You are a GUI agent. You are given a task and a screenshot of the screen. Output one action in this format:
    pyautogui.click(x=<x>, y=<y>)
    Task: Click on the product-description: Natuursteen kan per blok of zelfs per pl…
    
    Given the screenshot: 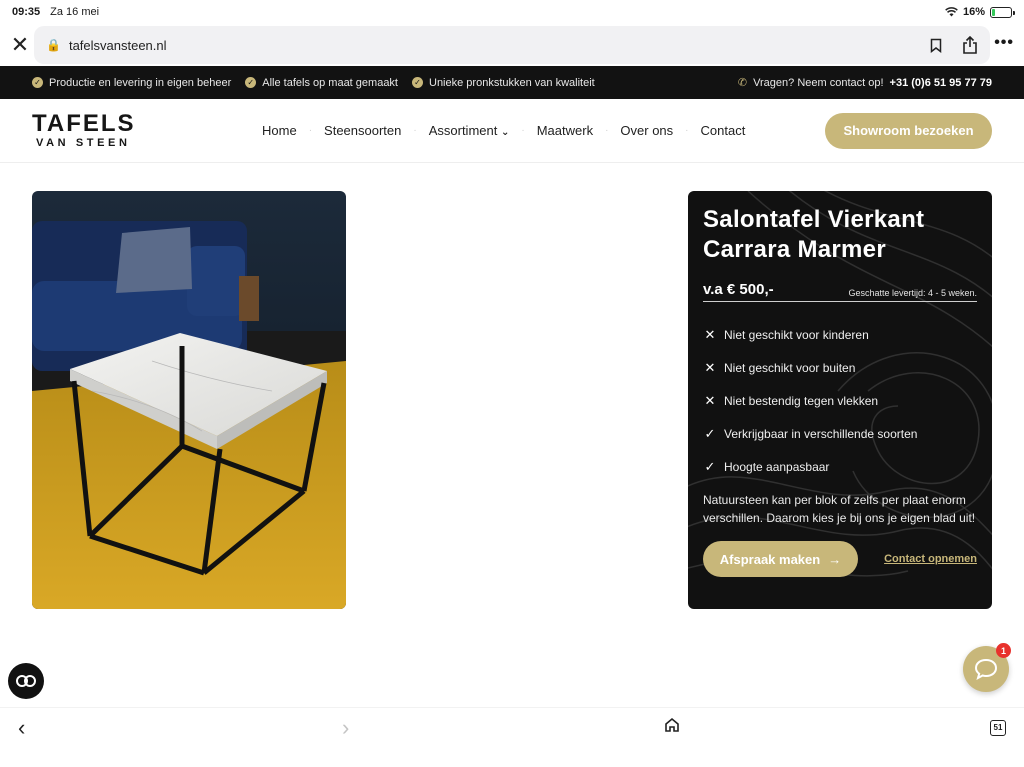 What is the action you would take?
    pyautogui.click(x=839, y=509)
    